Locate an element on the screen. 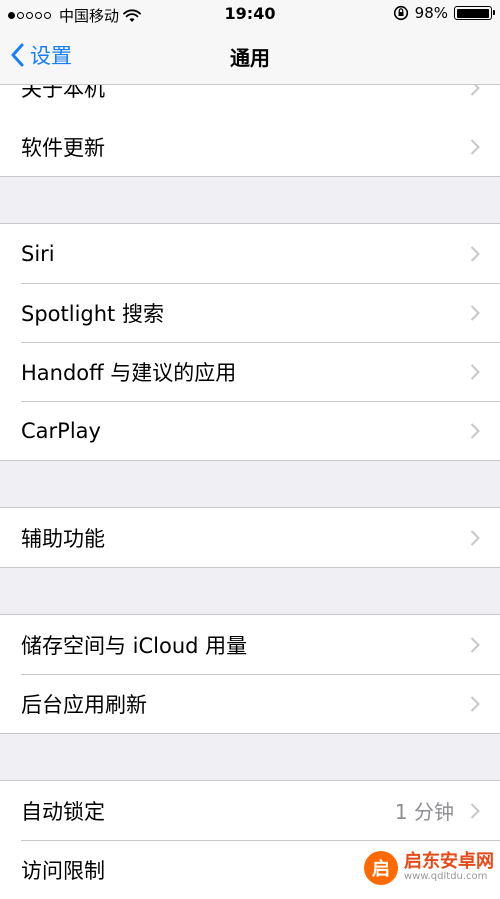 Image resolution: width=500 pixels, height=899 pixels. battery-area: 98% is located at coordinates (444, 13).